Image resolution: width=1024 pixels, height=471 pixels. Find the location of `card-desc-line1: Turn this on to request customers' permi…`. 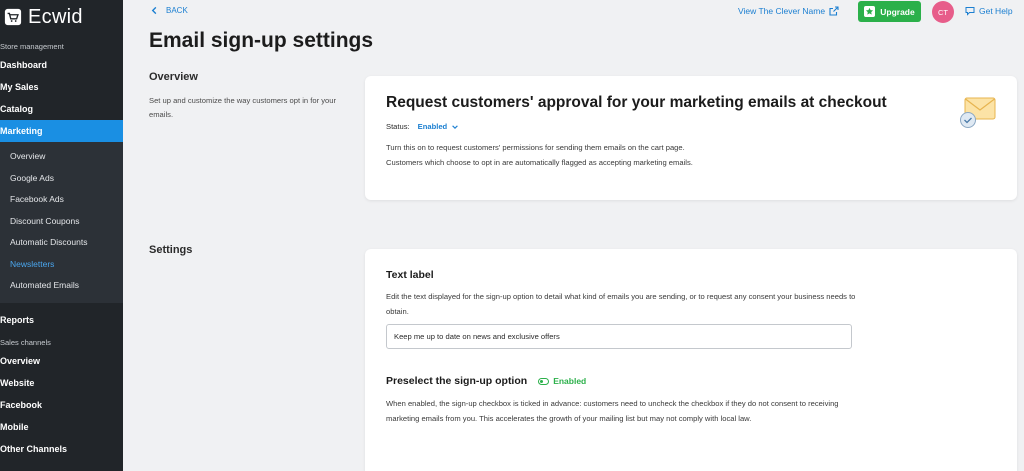

card-desc-line1: Turn this on to request customers' permi… is located at coordinates (535, 147).